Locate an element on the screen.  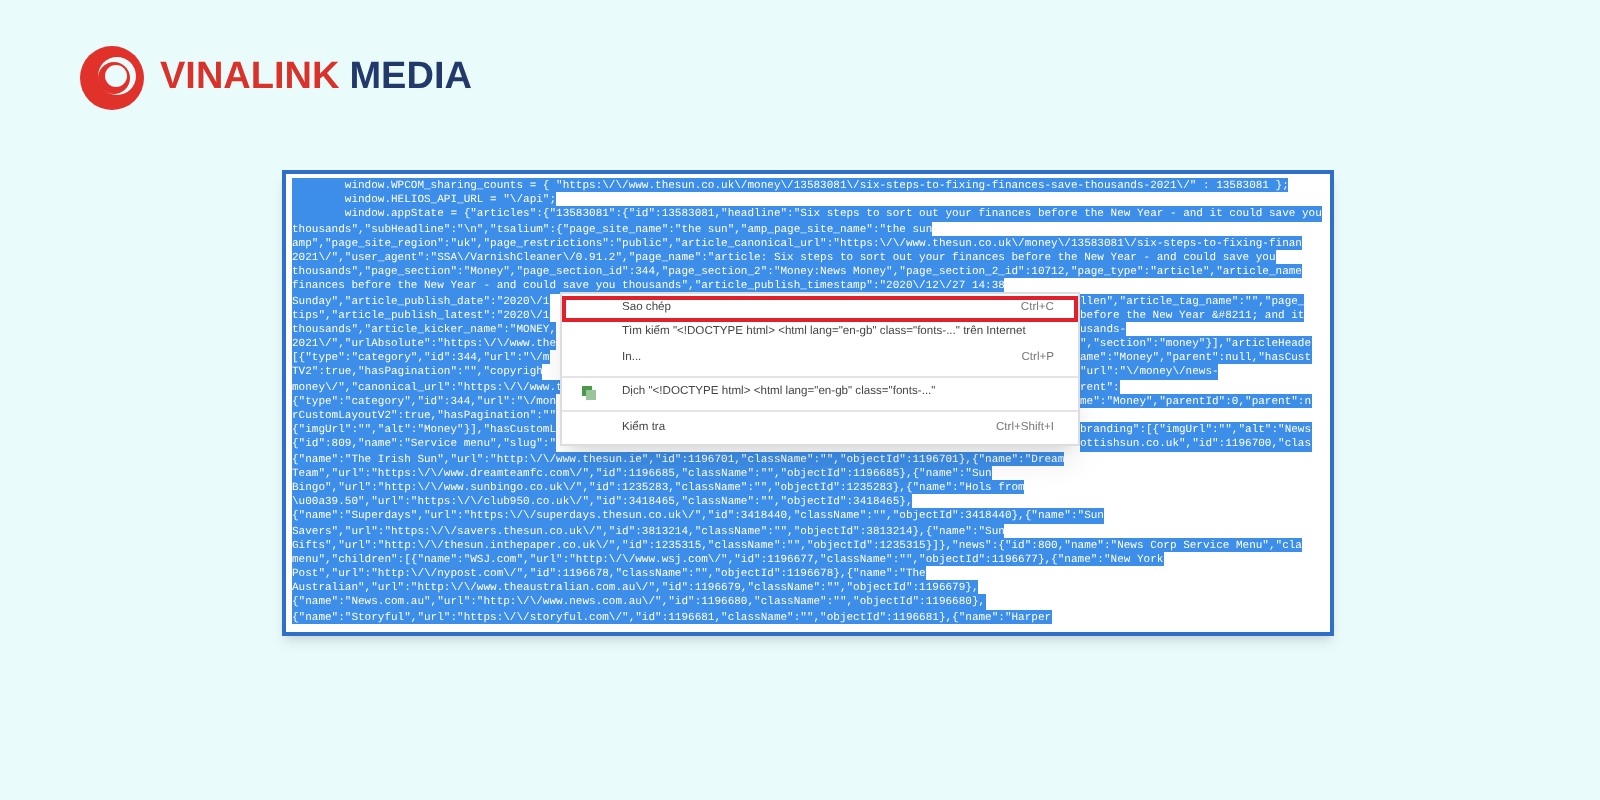
brand-suffix: MEDIA is located at coordinates (410, 77).